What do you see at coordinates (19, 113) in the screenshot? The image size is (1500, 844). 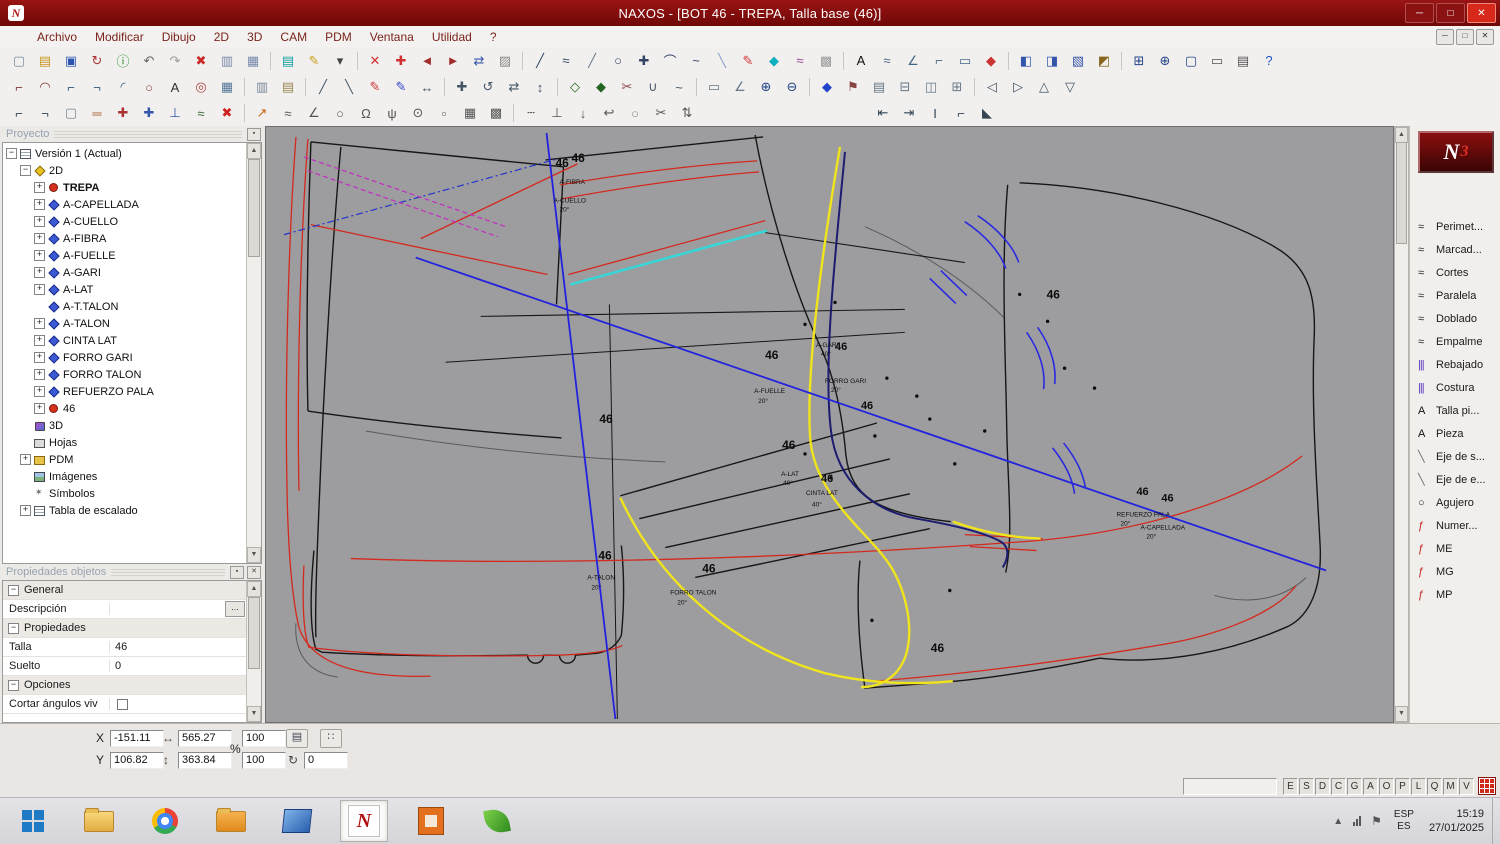 I see `trim1-icon: ⌐` at bounding box center [19, 113].